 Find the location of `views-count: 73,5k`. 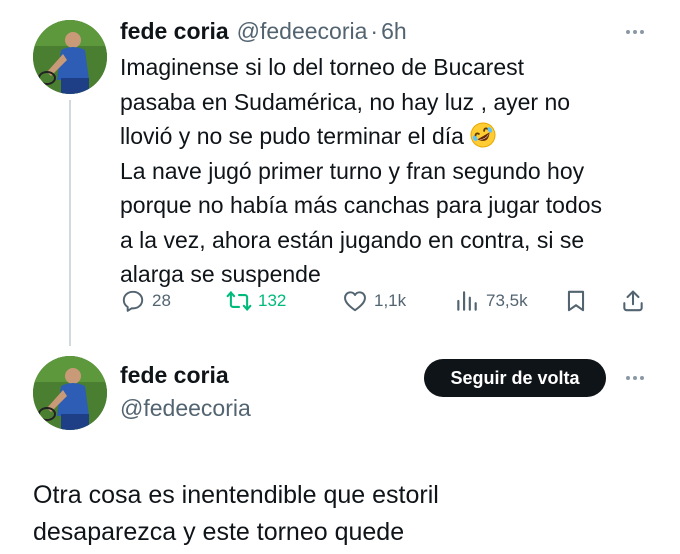

views-count: 73,5k is located at coordinates (507, 300).